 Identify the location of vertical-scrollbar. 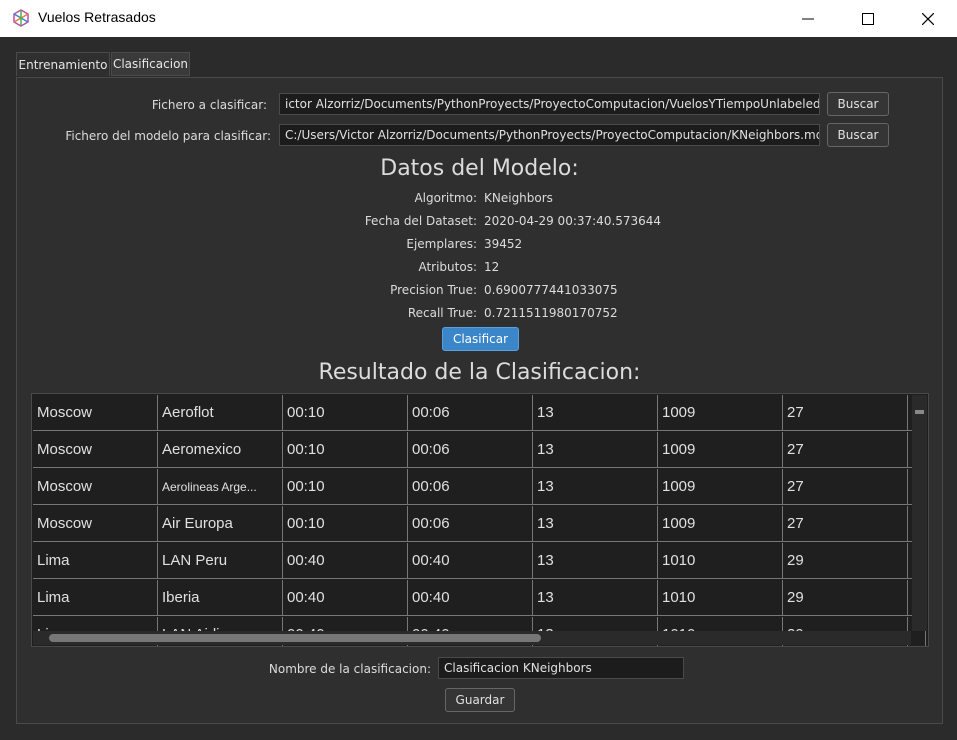
(919, 513).